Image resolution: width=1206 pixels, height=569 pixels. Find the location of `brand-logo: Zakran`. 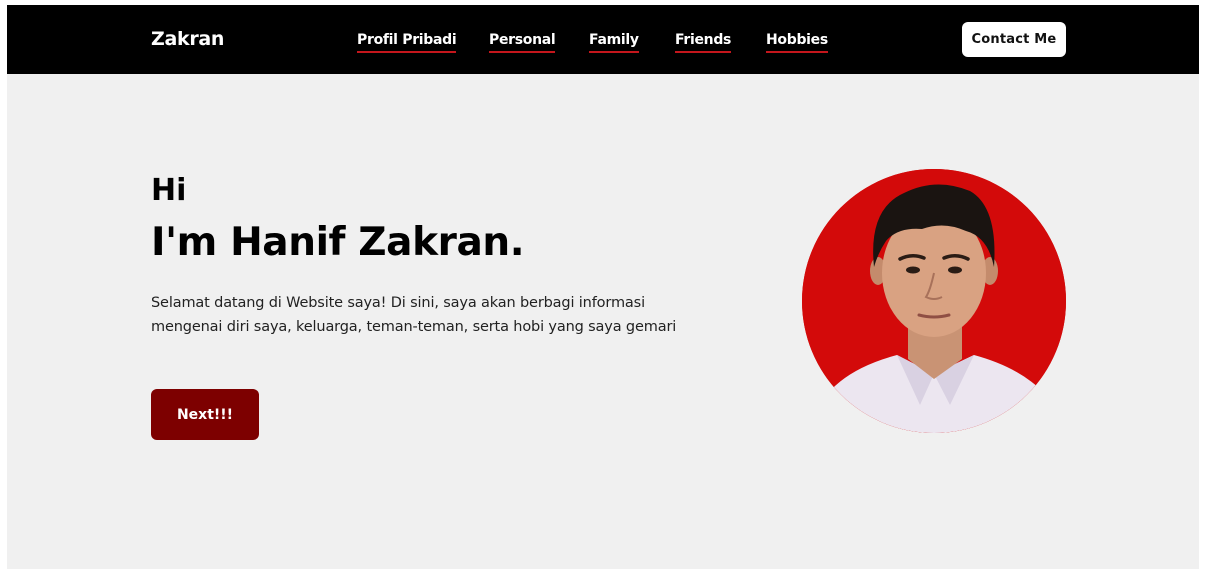

brand-logo: Zakran is located at coordinates (187, 39).